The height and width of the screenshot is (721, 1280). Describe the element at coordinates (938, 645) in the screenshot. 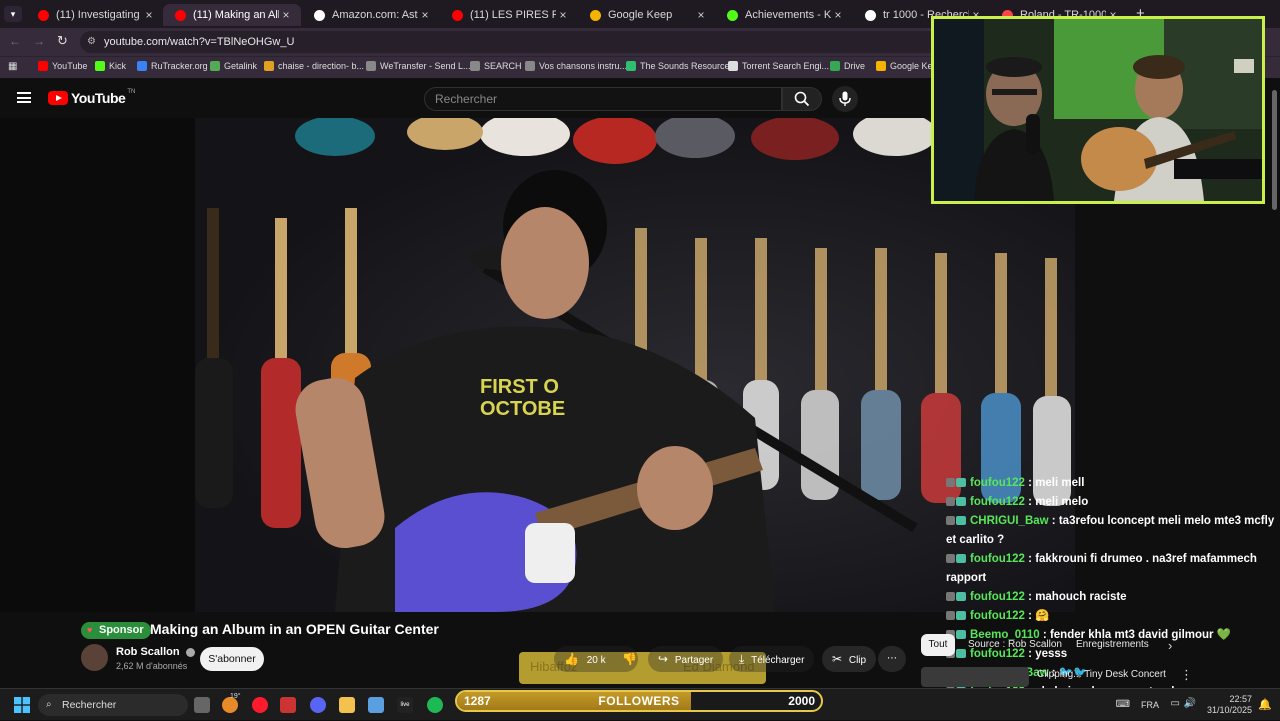

I see `filter-tab-all: Tout` at that location.